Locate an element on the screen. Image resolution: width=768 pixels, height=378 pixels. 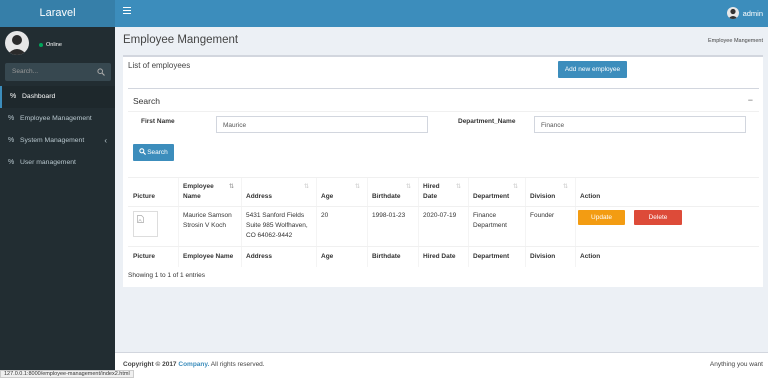
sidebar-avatar is located at coordinates (17, 43).